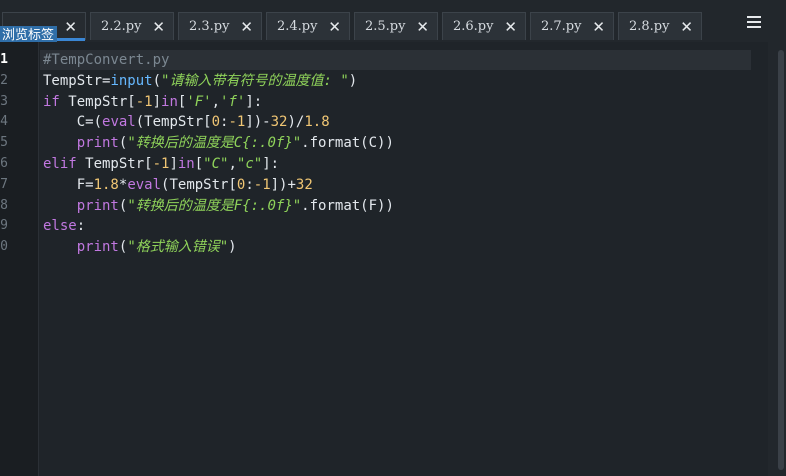 The height and width of the screenshot is (476, 786). Describe the element at coordinates (60, 163) in the screenshot. I see `code-token: elif` at that location.